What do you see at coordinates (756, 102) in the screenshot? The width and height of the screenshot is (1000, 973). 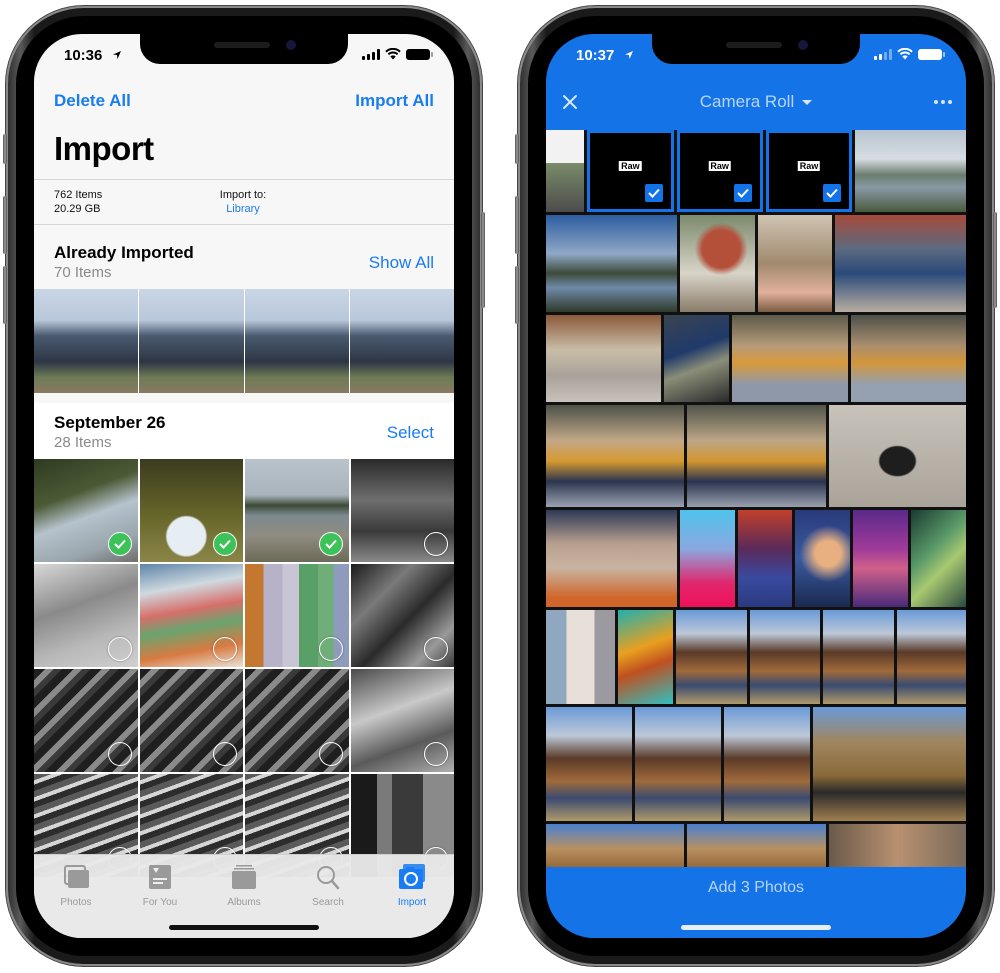 I see `album-picker: Camera Roll` at bounding box center [756, 102].